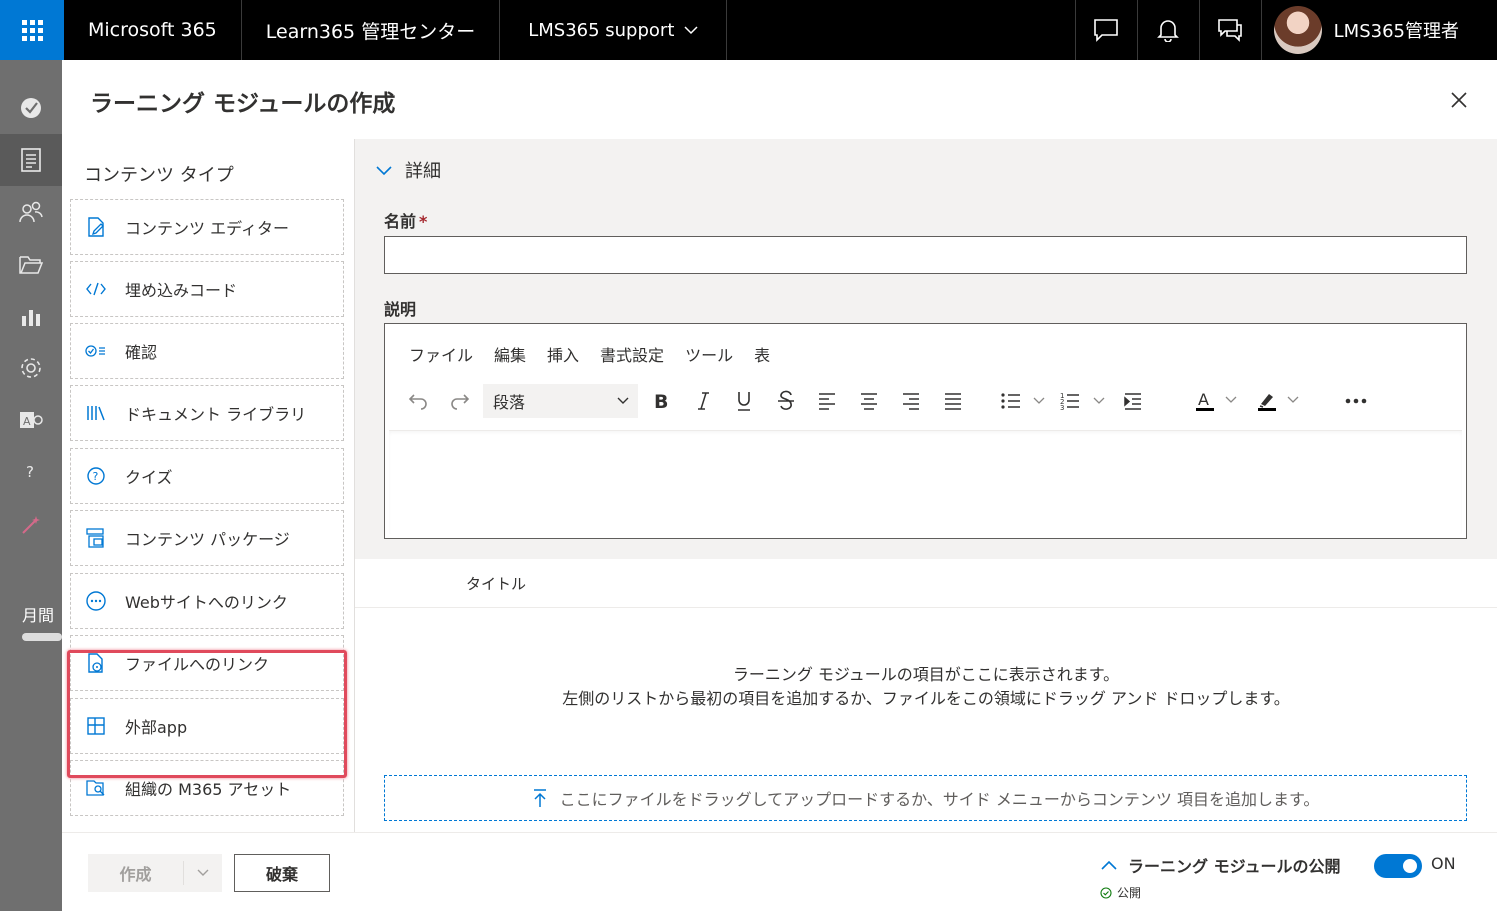 Image resolution: width=1497 pixels, height=911 pixels. I want to click on chevron-up-icon, so click(1109, 865).